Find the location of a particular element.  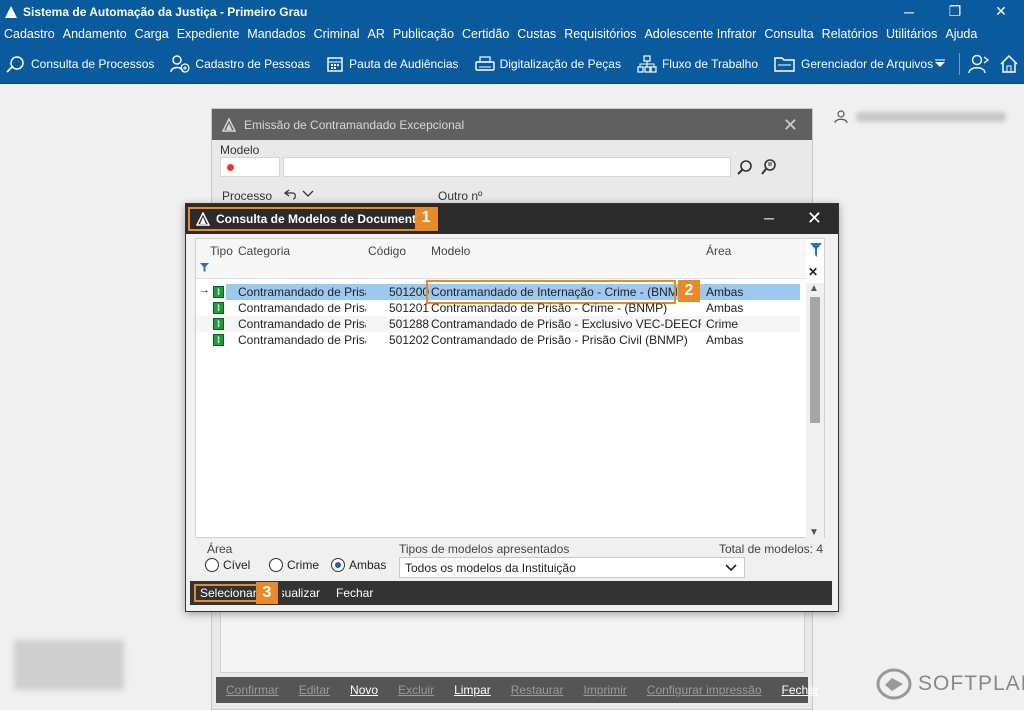

chevron-down-icon is located at coordinates (308, 194).